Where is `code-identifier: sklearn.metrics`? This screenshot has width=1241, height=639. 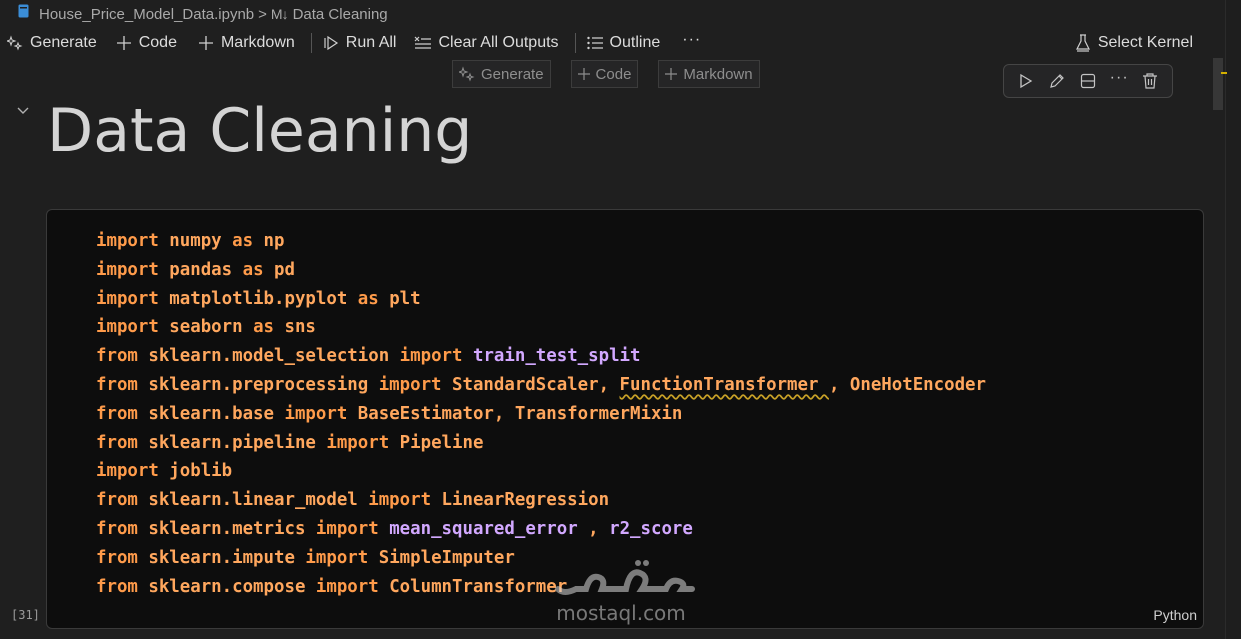 code-identifier: sklearn.metrics is located at coordinates (226, 528).